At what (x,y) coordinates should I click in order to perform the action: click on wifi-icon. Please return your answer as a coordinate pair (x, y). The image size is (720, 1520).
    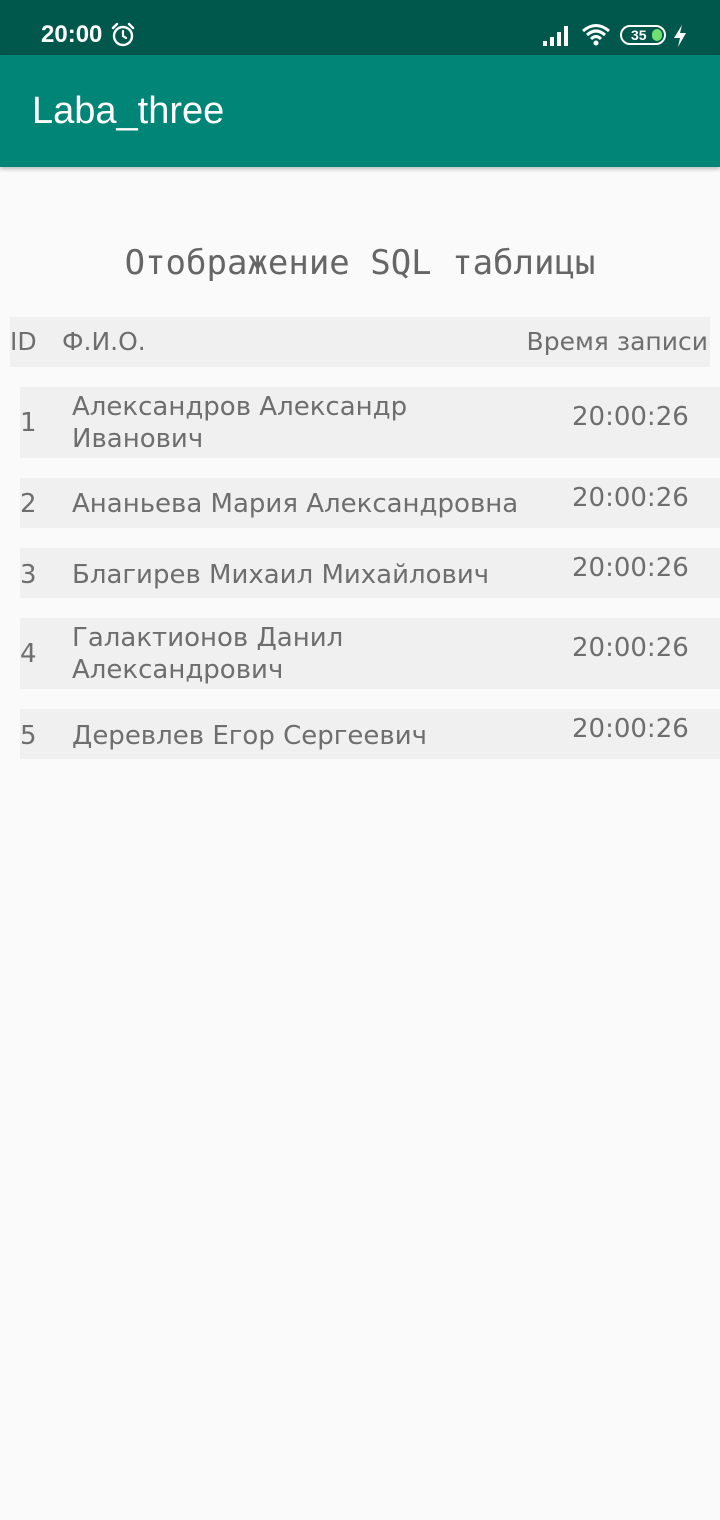
    Looking at the image, I should click on (596, 35).